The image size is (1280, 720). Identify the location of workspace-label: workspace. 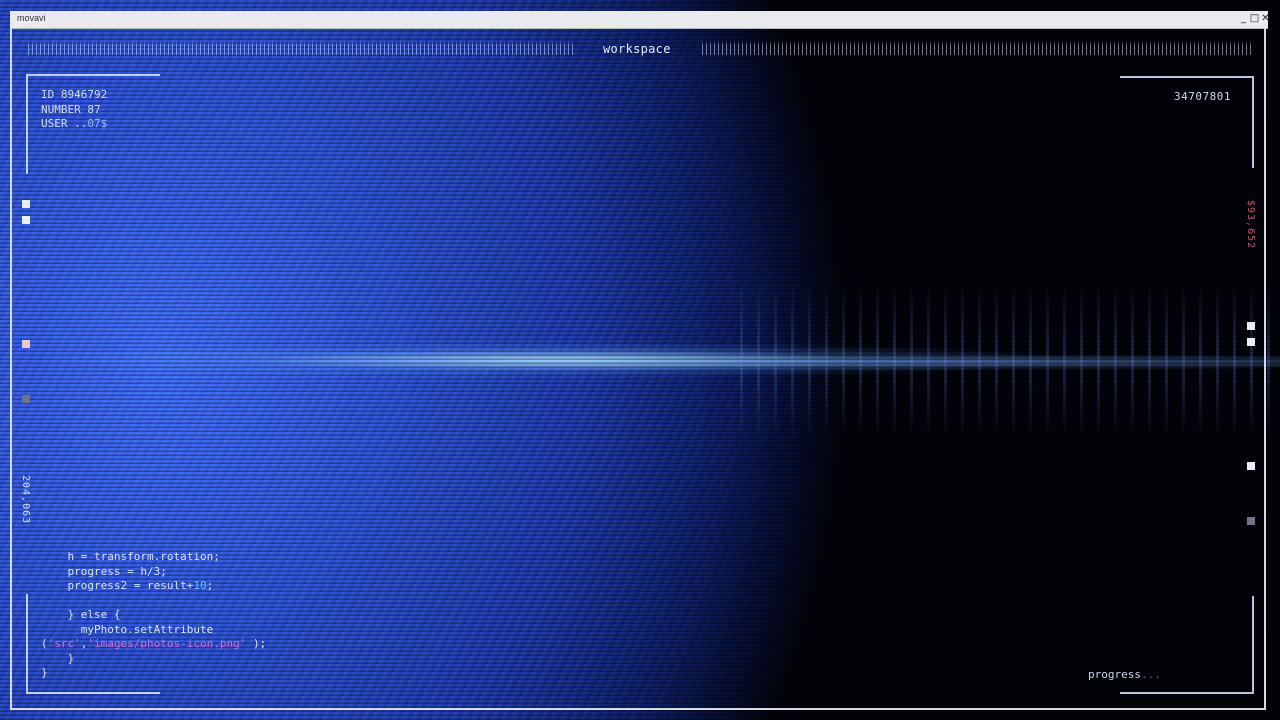
(637, 49).